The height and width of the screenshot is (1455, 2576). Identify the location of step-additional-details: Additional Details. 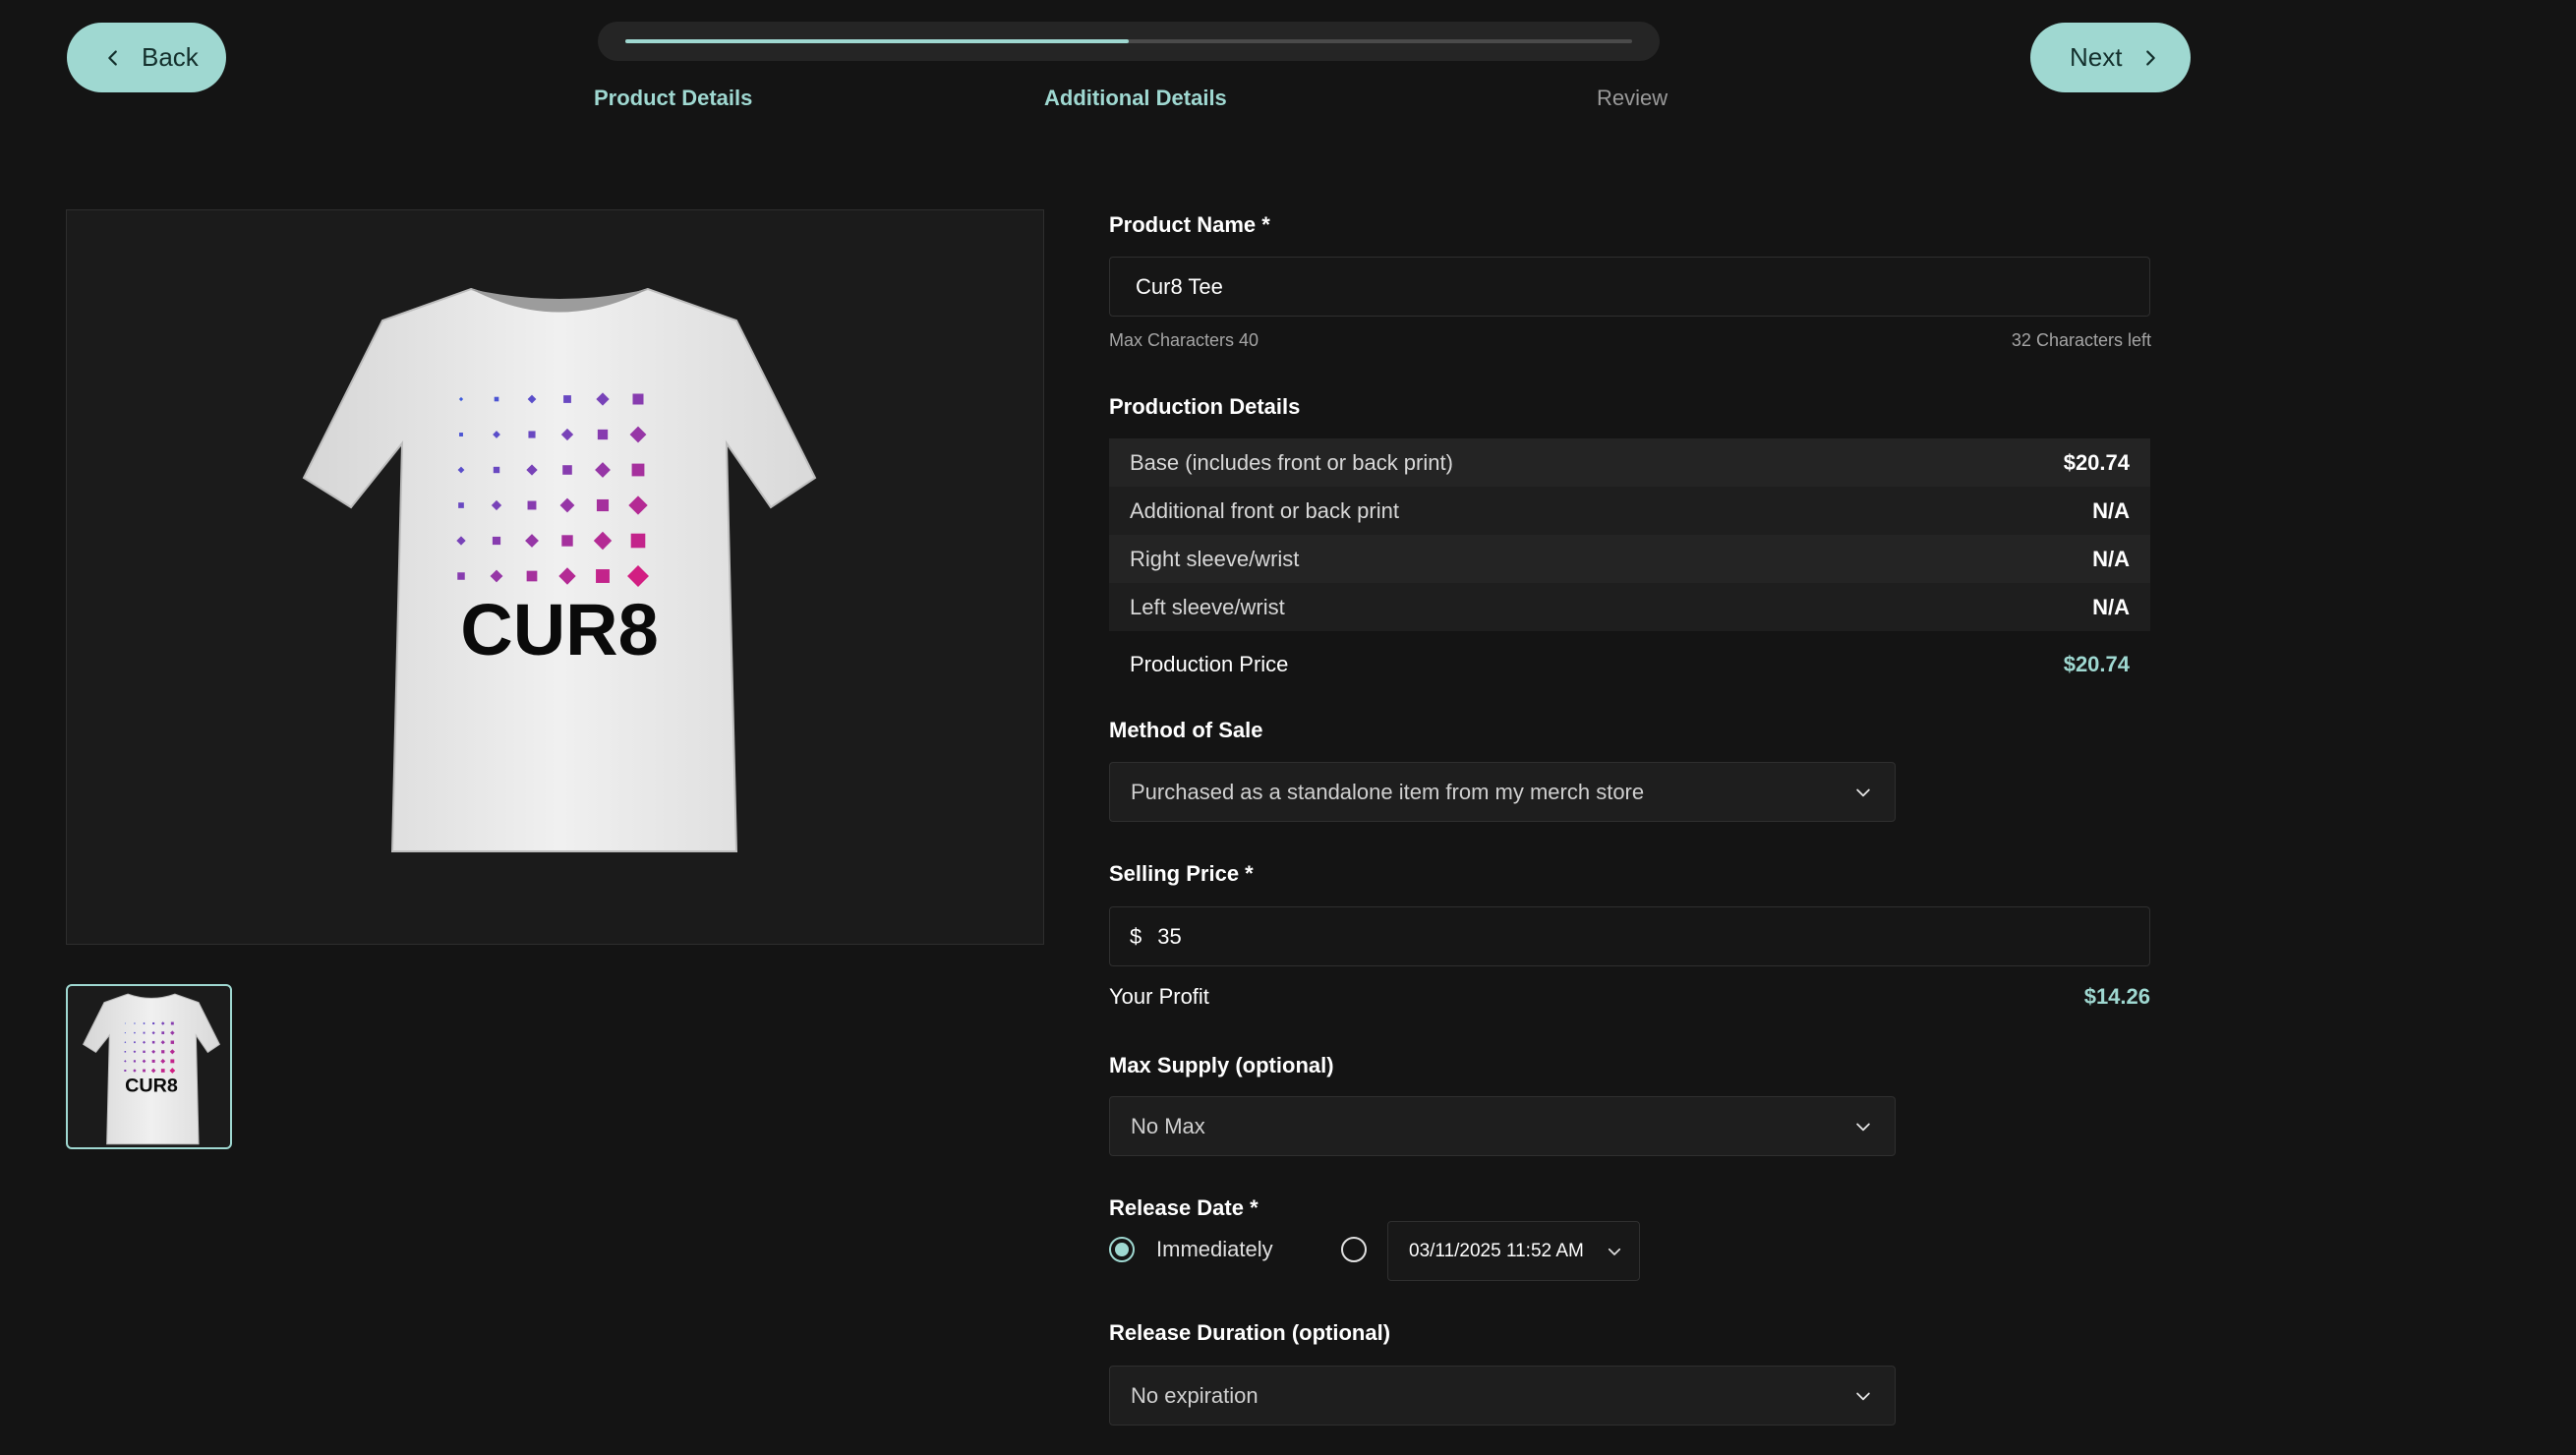
(1135, 98).